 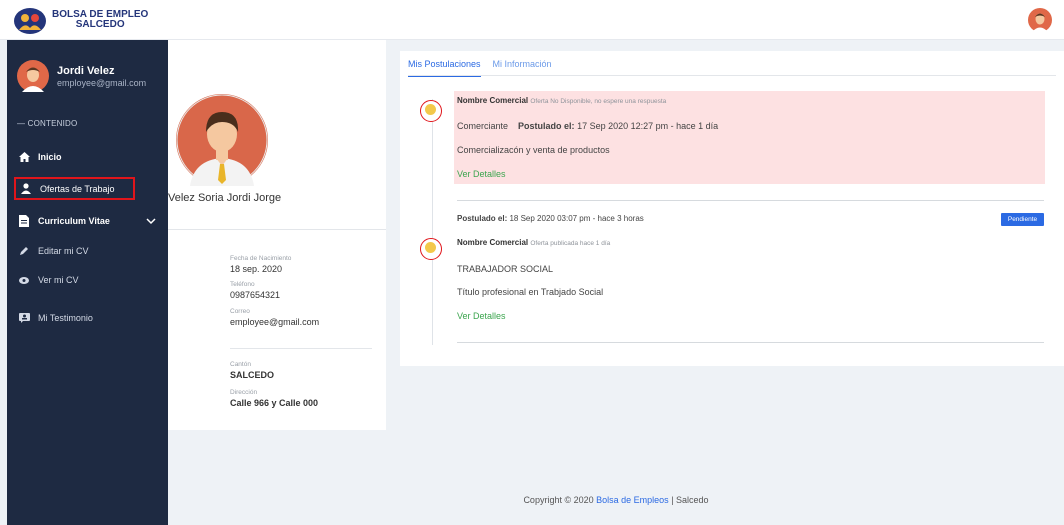 I want to click on sidebar-user-email: employee@gmail.com, so click(x=102, y=82).